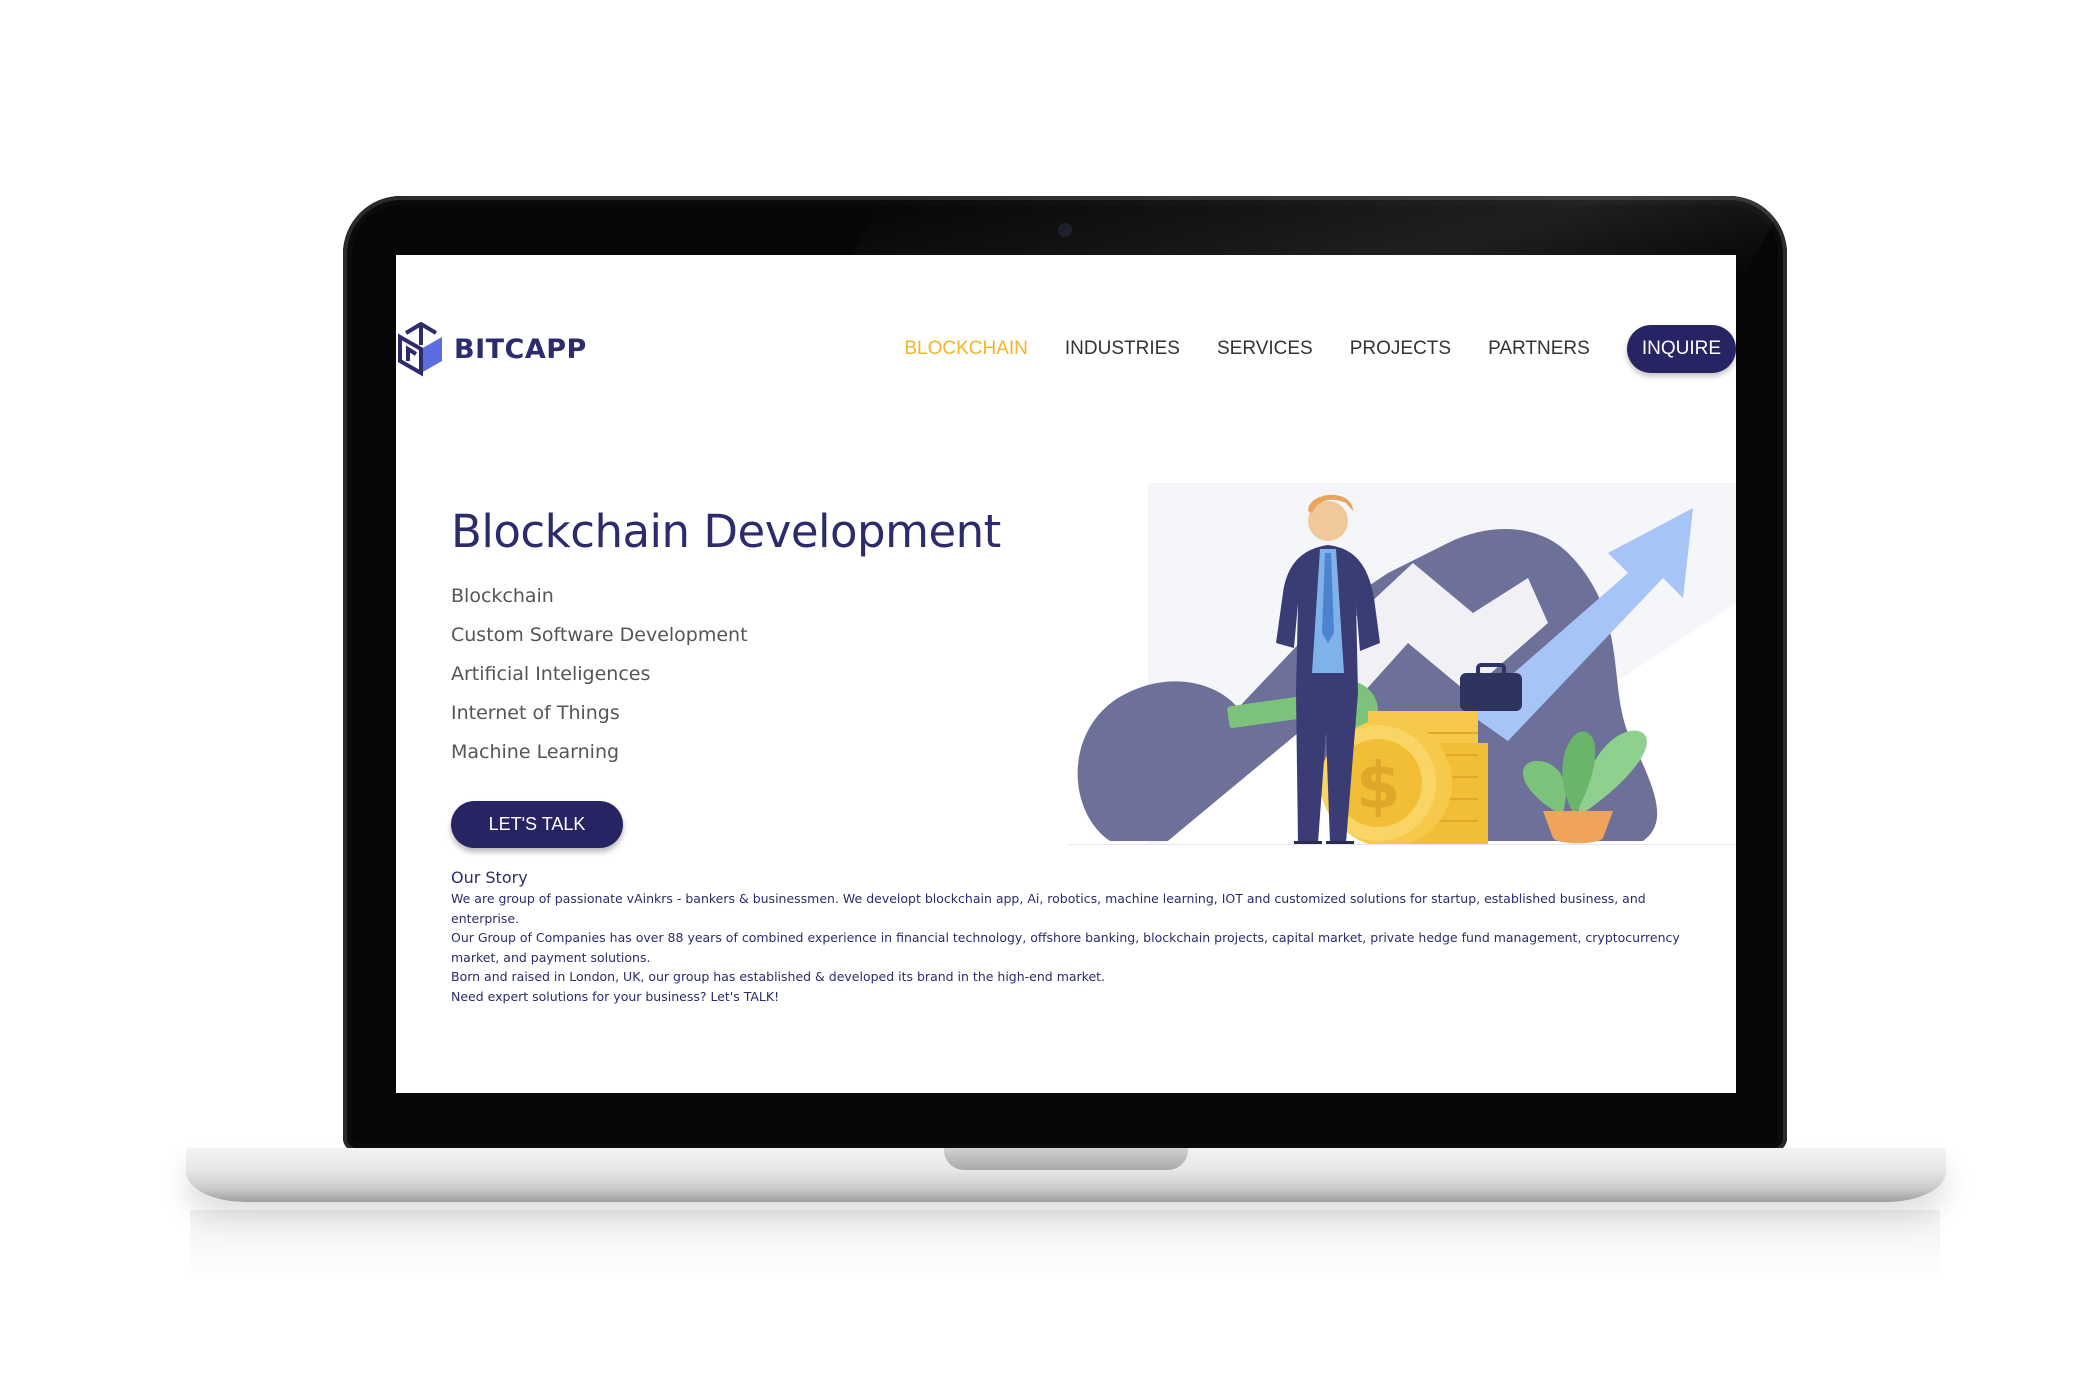  Describe the element at coordinates (535, 713) in the screenshot. I see `service-item: Internet of Things` at that location.